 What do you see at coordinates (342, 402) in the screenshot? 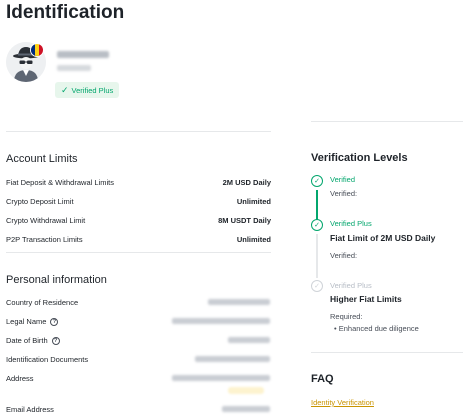
I see `faq-link-identity-verification: Identity Verification` at bounding box center [342, 402].